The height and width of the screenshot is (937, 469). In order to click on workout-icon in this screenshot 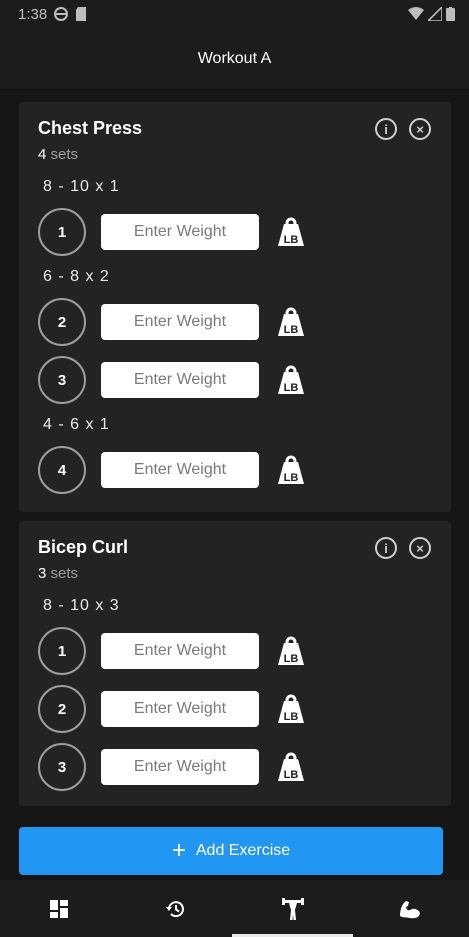, I will do `click(293, 908)`.